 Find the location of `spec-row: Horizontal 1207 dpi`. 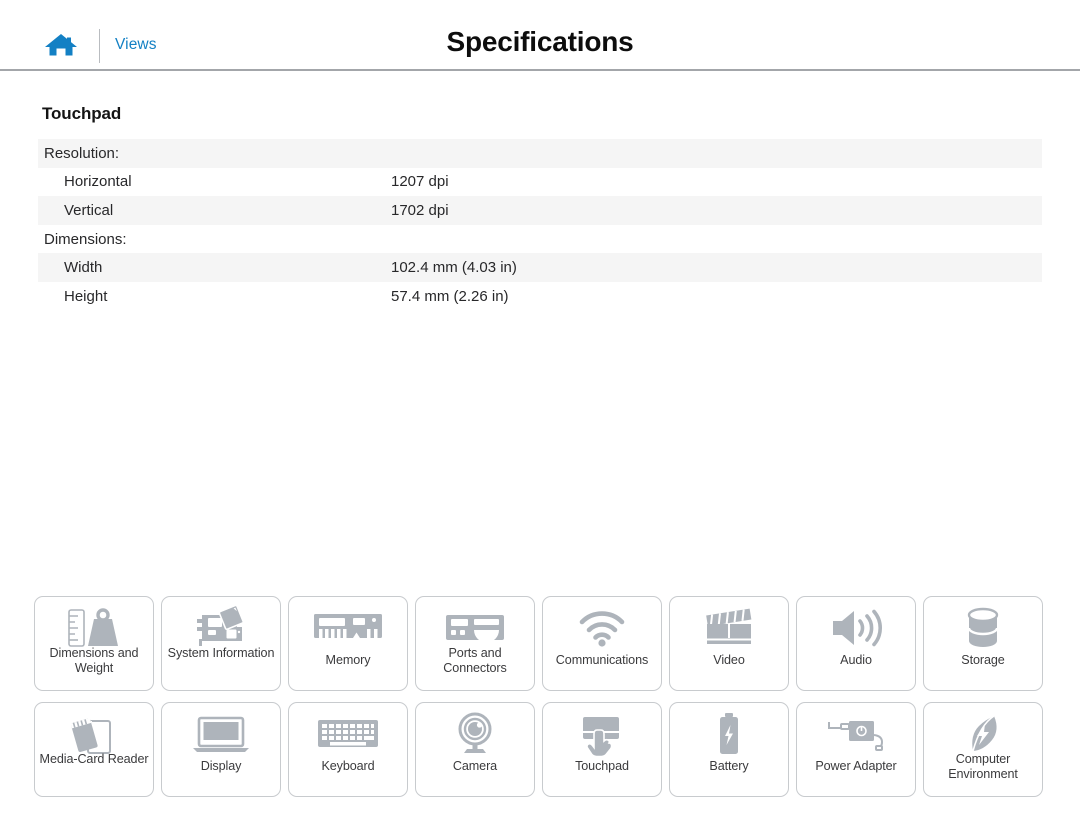

spec-row: Horizontal 1207 dpi is located at coordinates (540, 182).